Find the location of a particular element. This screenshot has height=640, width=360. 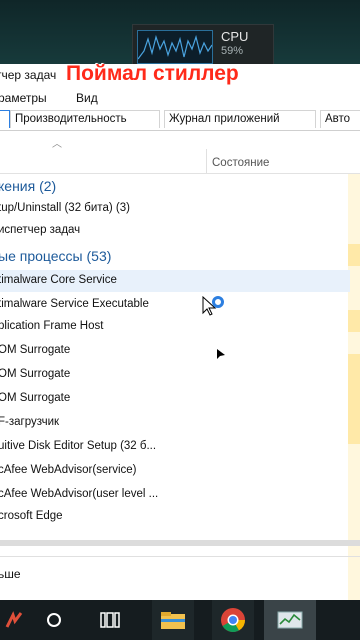

horizontal-scrollbar is located at coordinates (180, 543).